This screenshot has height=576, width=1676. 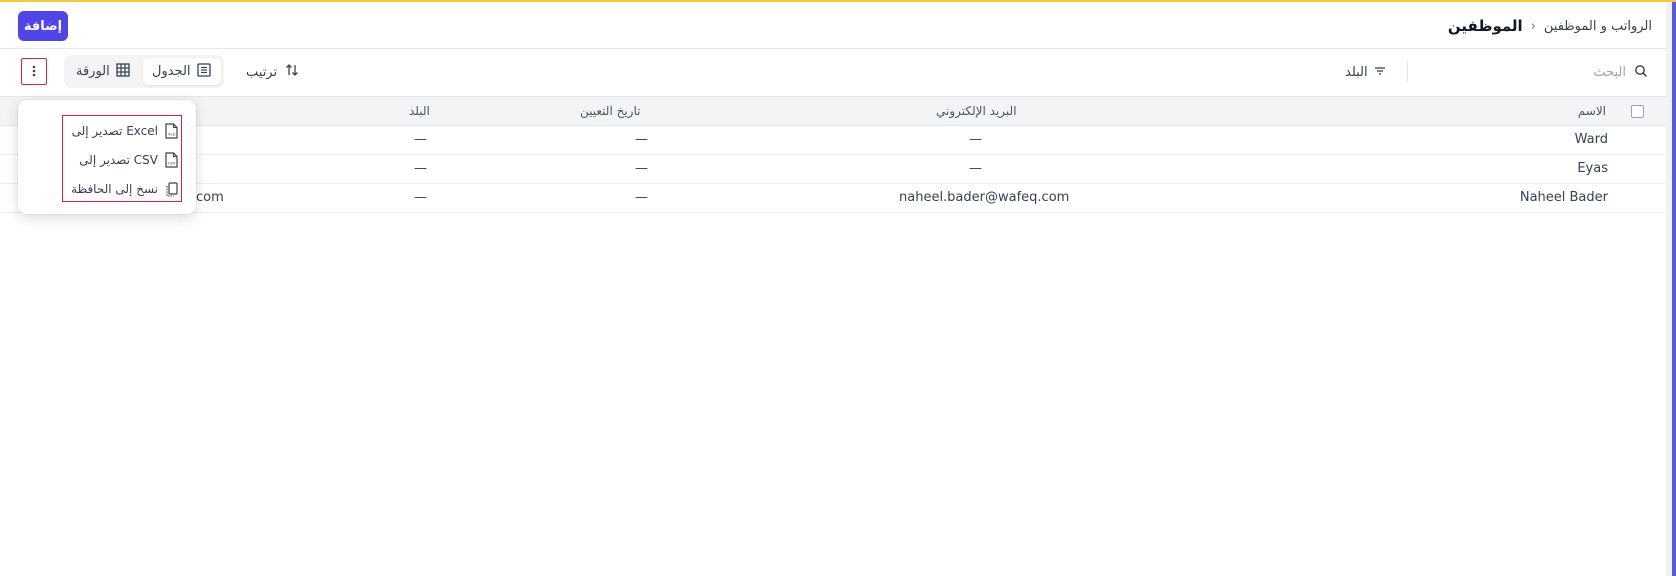 I want to click on filter-icon, so click(x=1380, y=72).